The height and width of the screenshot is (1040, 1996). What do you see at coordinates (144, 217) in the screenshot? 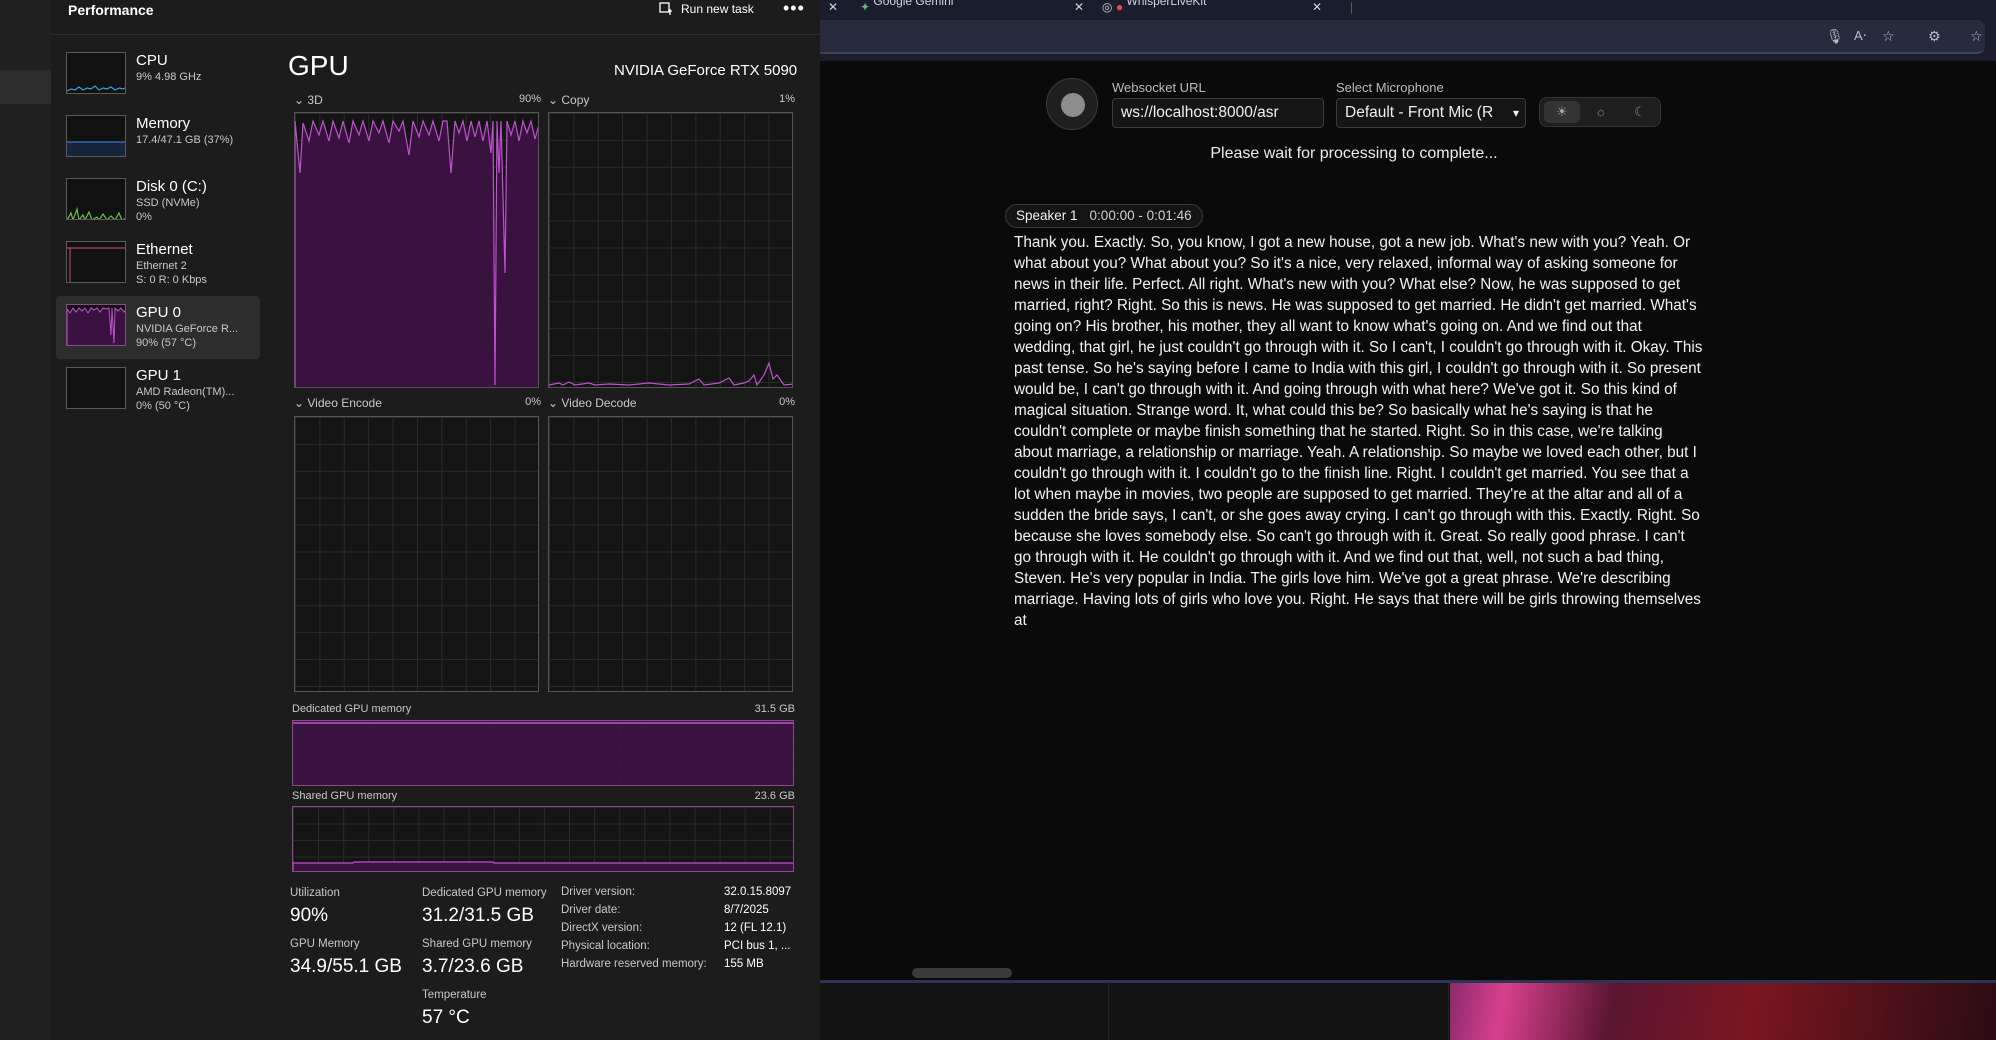
I see `sidebar-item-detail: 0%` at bounding box center [144, 217].